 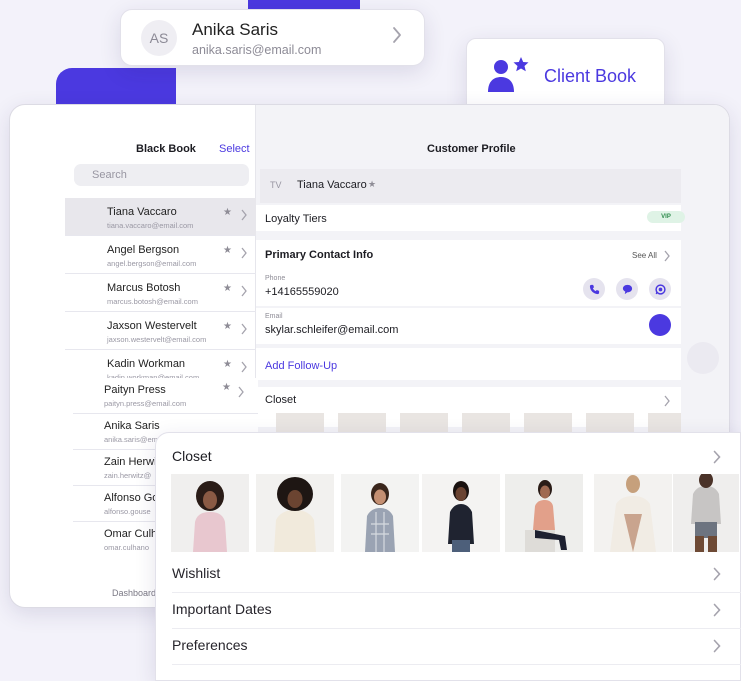 I want to click on profile-name: Tiana Vaccaro, so click(x=332, y=185).